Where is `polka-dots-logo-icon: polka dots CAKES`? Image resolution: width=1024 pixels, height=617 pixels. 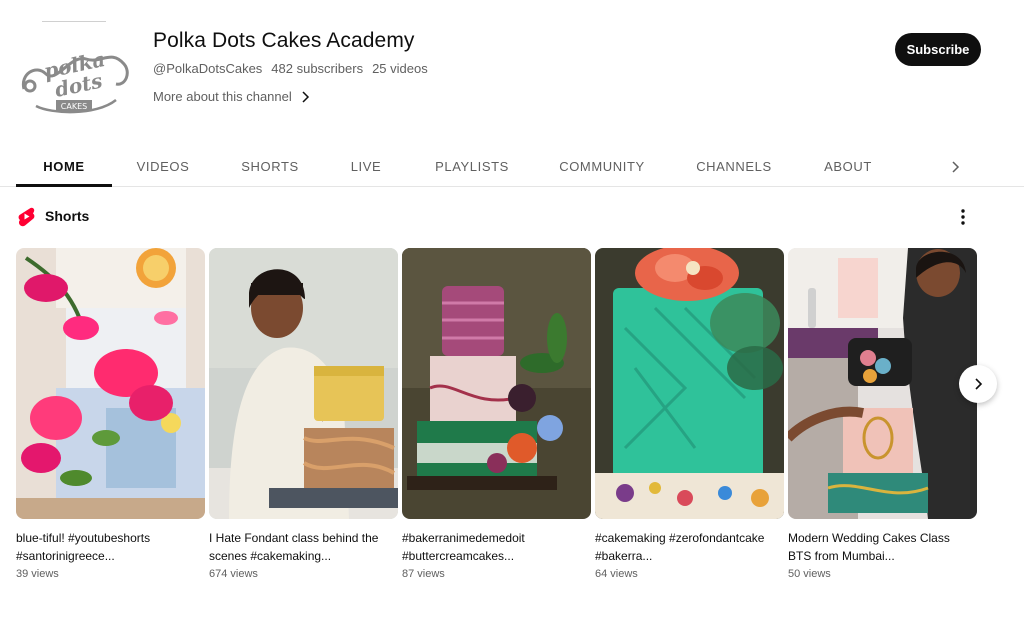 polka-dots-logo-icon: polka dots CAKES is located at coordinates (75, 80).